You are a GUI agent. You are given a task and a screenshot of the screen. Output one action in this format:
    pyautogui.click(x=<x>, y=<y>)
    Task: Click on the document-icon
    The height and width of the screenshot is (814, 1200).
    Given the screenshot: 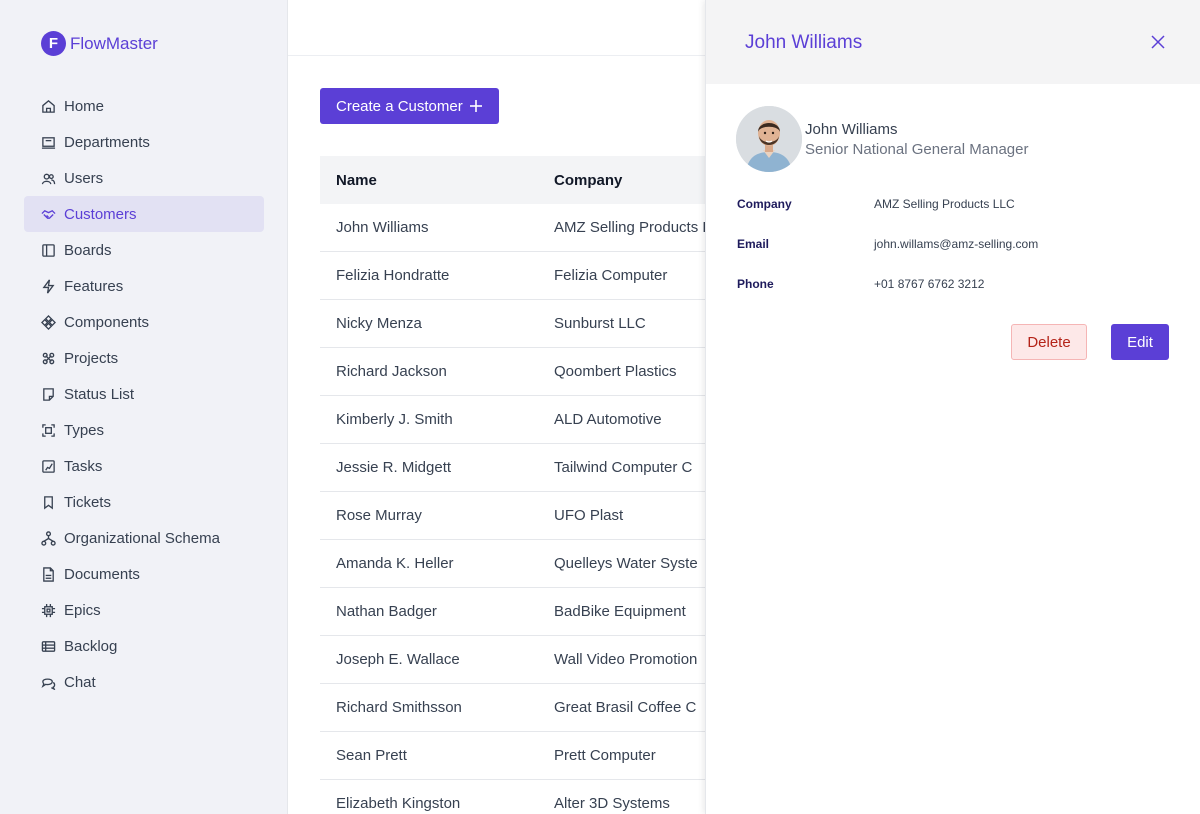 What is the action you would take?
    pyautogui.click(x=48, y=574)
    